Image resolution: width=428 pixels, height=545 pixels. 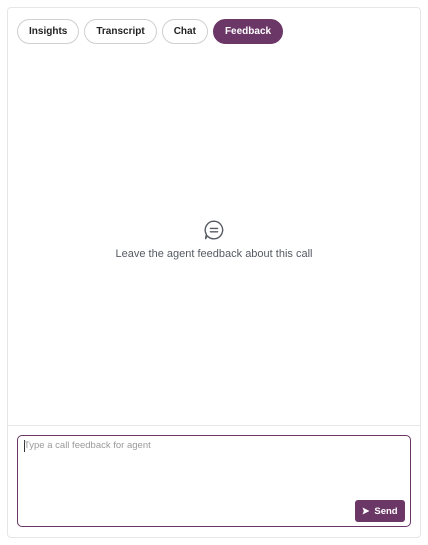 I want to click on tab-feedback: Feedback, so click(x=248, y=31).